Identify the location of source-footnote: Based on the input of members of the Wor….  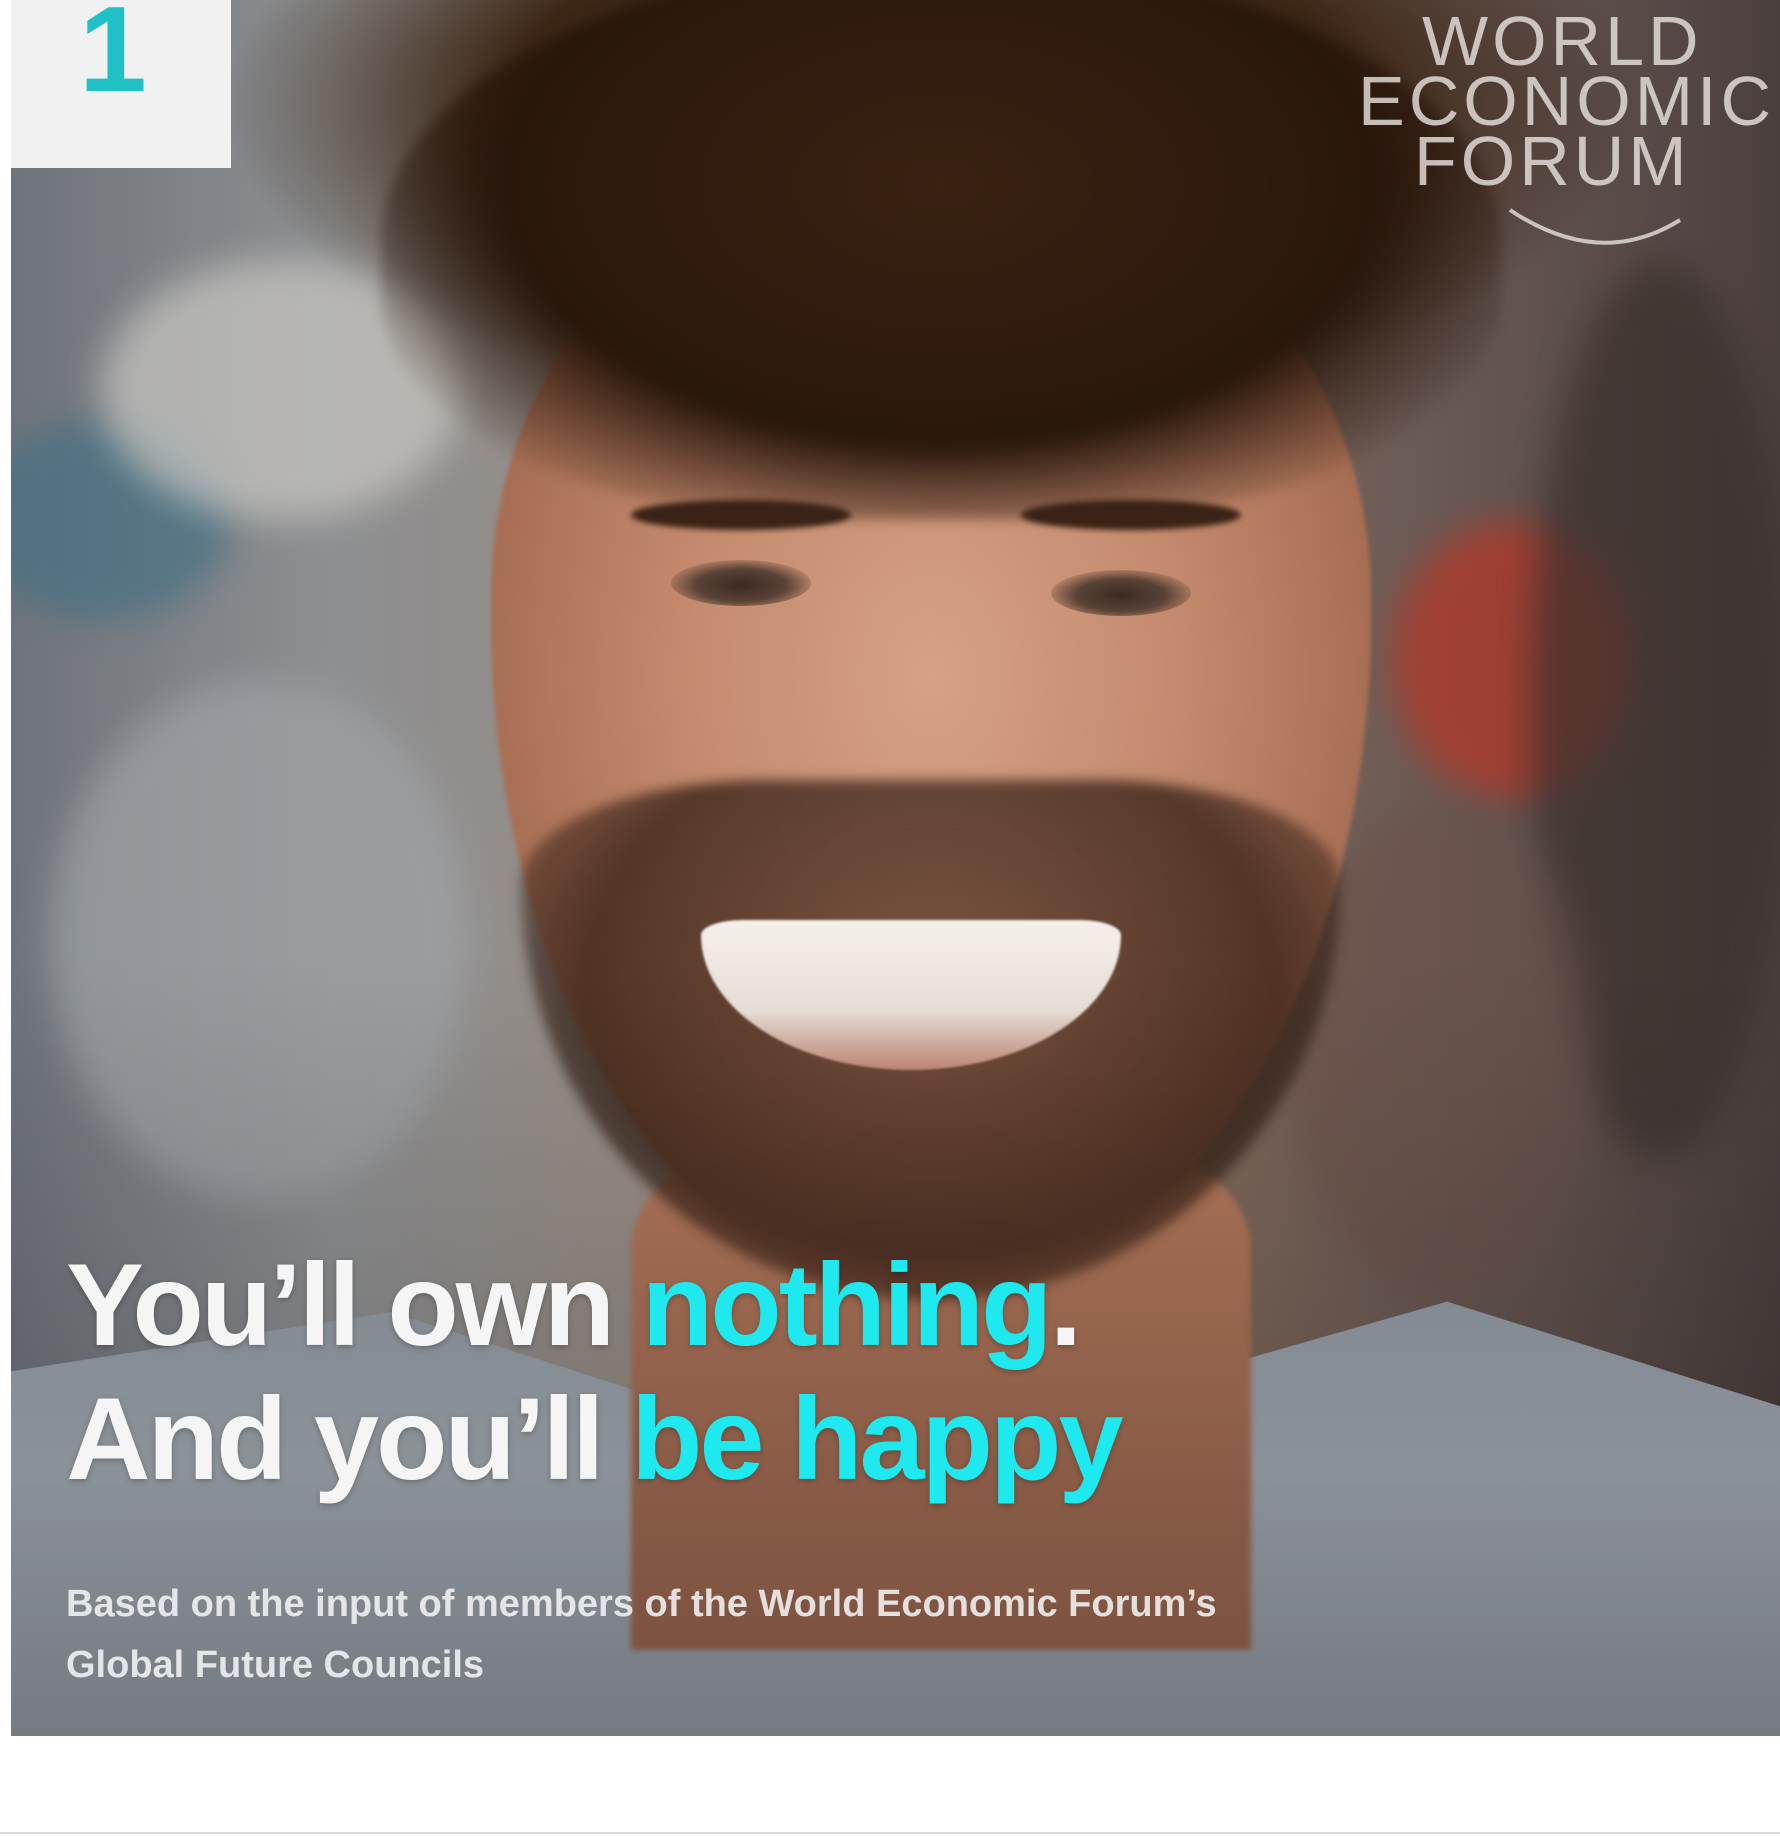
(641, 1635).